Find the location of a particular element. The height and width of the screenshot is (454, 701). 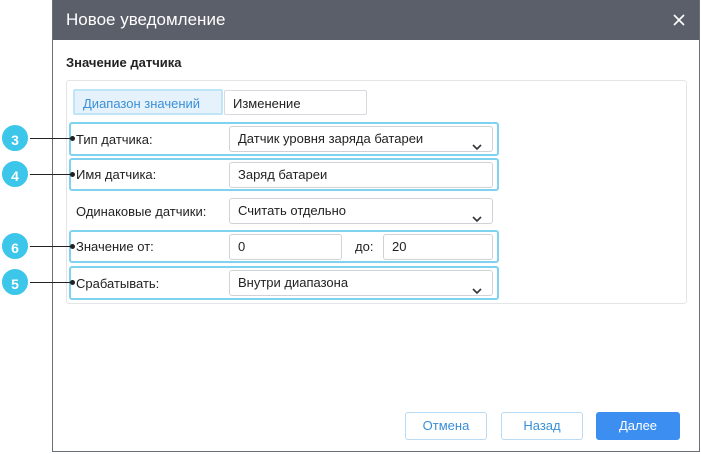

value-from-input: 0 is located at coordinates (285, 247).